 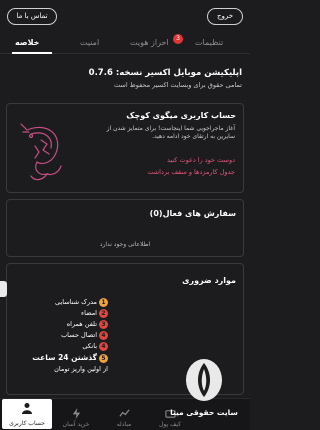 I want to click on user-icon, so click(x=27, y=408).